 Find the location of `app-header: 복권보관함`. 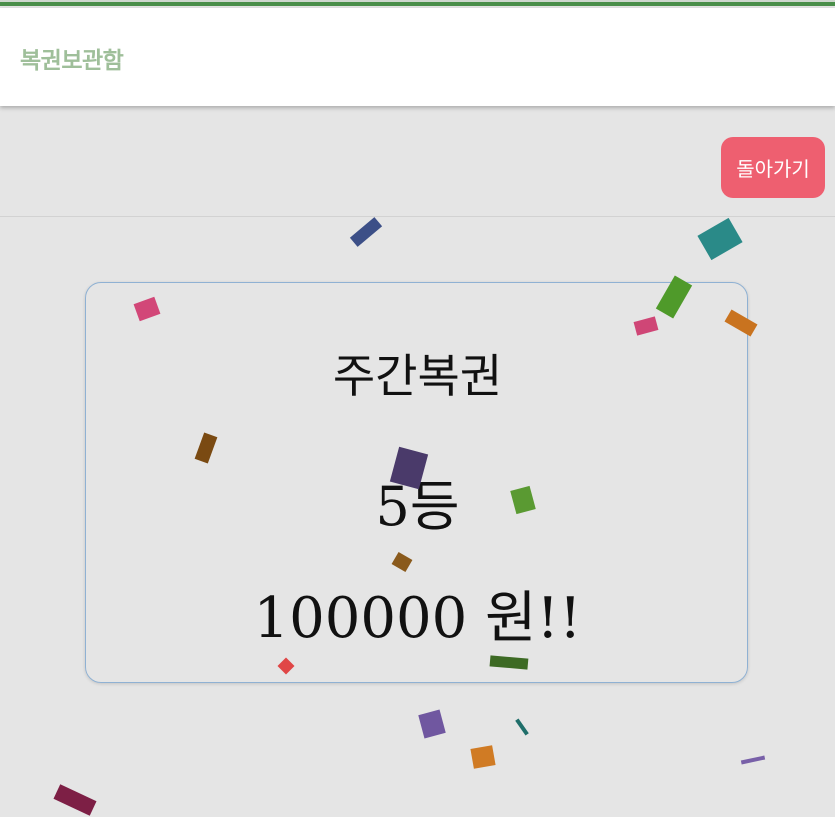

app-header: 복권보관함 is located at coordinates (417, 57).